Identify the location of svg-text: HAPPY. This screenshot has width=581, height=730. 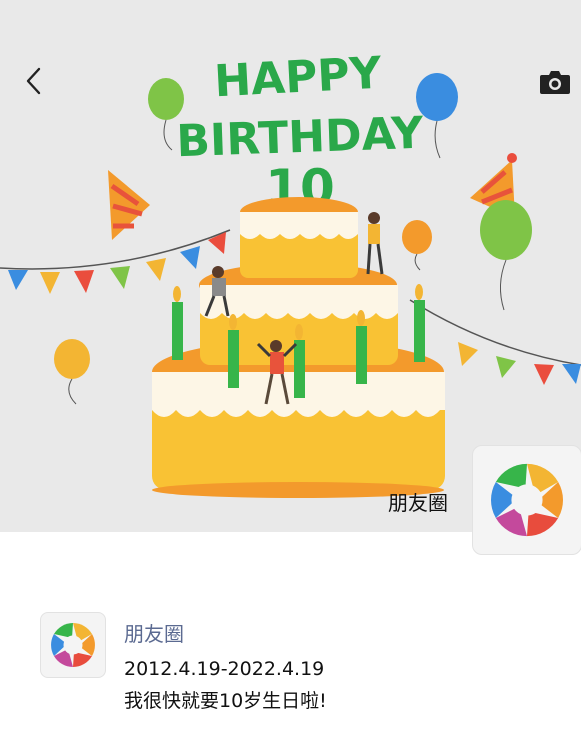
(298, 78).